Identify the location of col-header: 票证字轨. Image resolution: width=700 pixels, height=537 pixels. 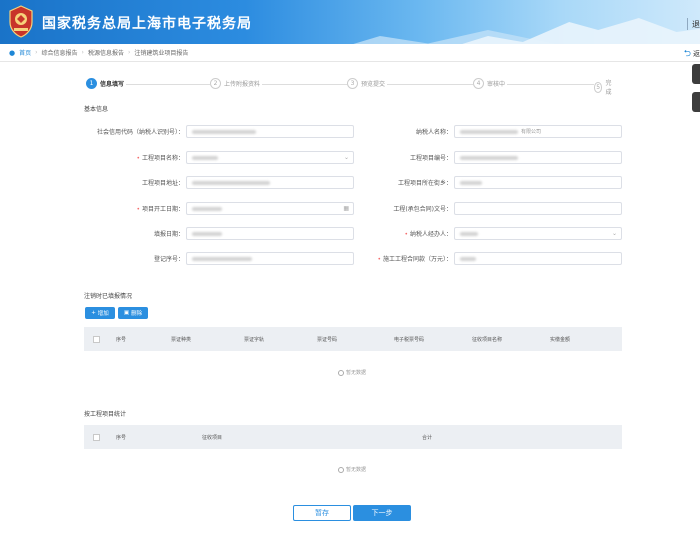
(254, 340).